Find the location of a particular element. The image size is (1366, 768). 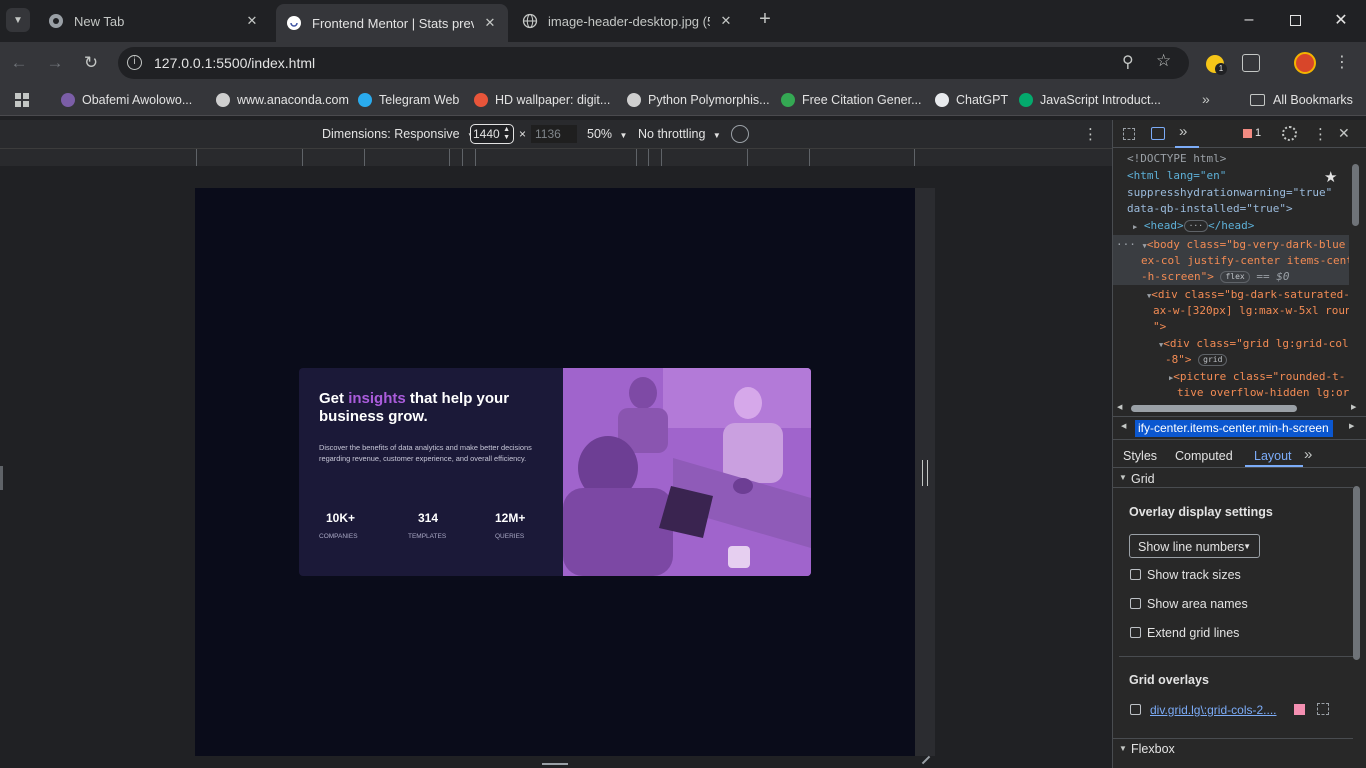

extend-grid-lines-checkbox is located at coordinates (1135, 632).